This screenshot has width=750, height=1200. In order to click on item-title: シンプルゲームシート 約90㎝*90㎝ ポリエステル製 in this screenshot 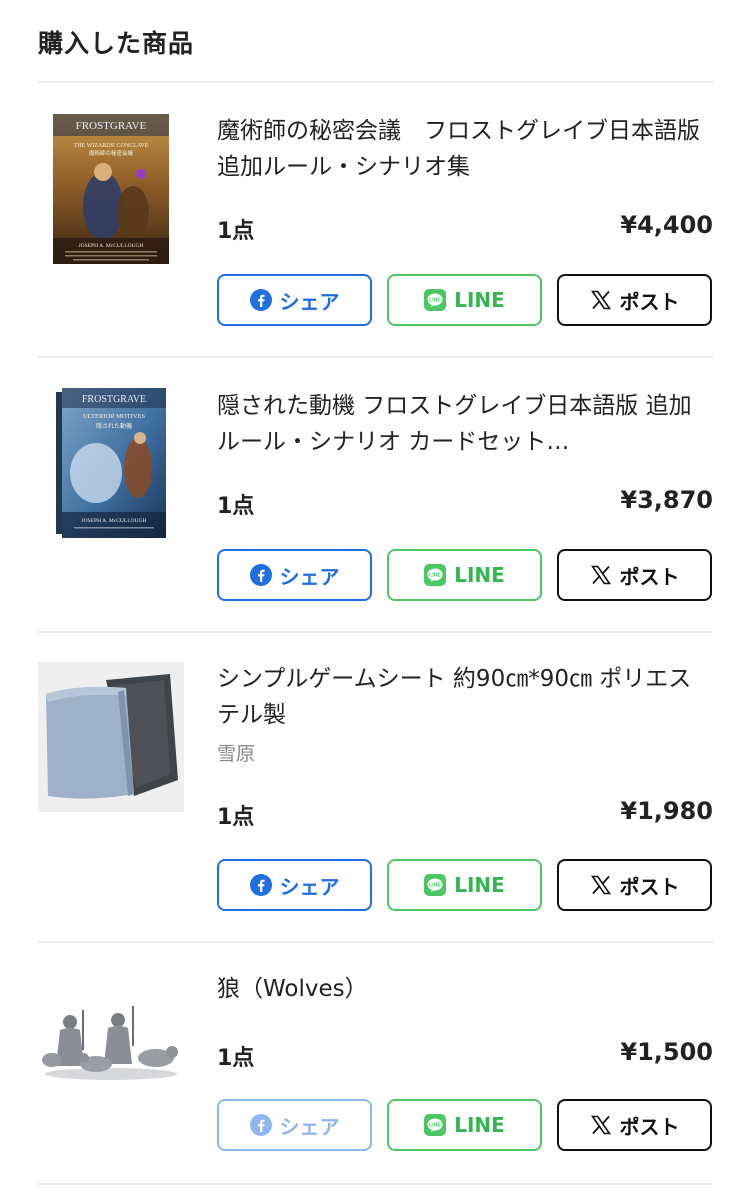, I will do `click(465, 697)`.